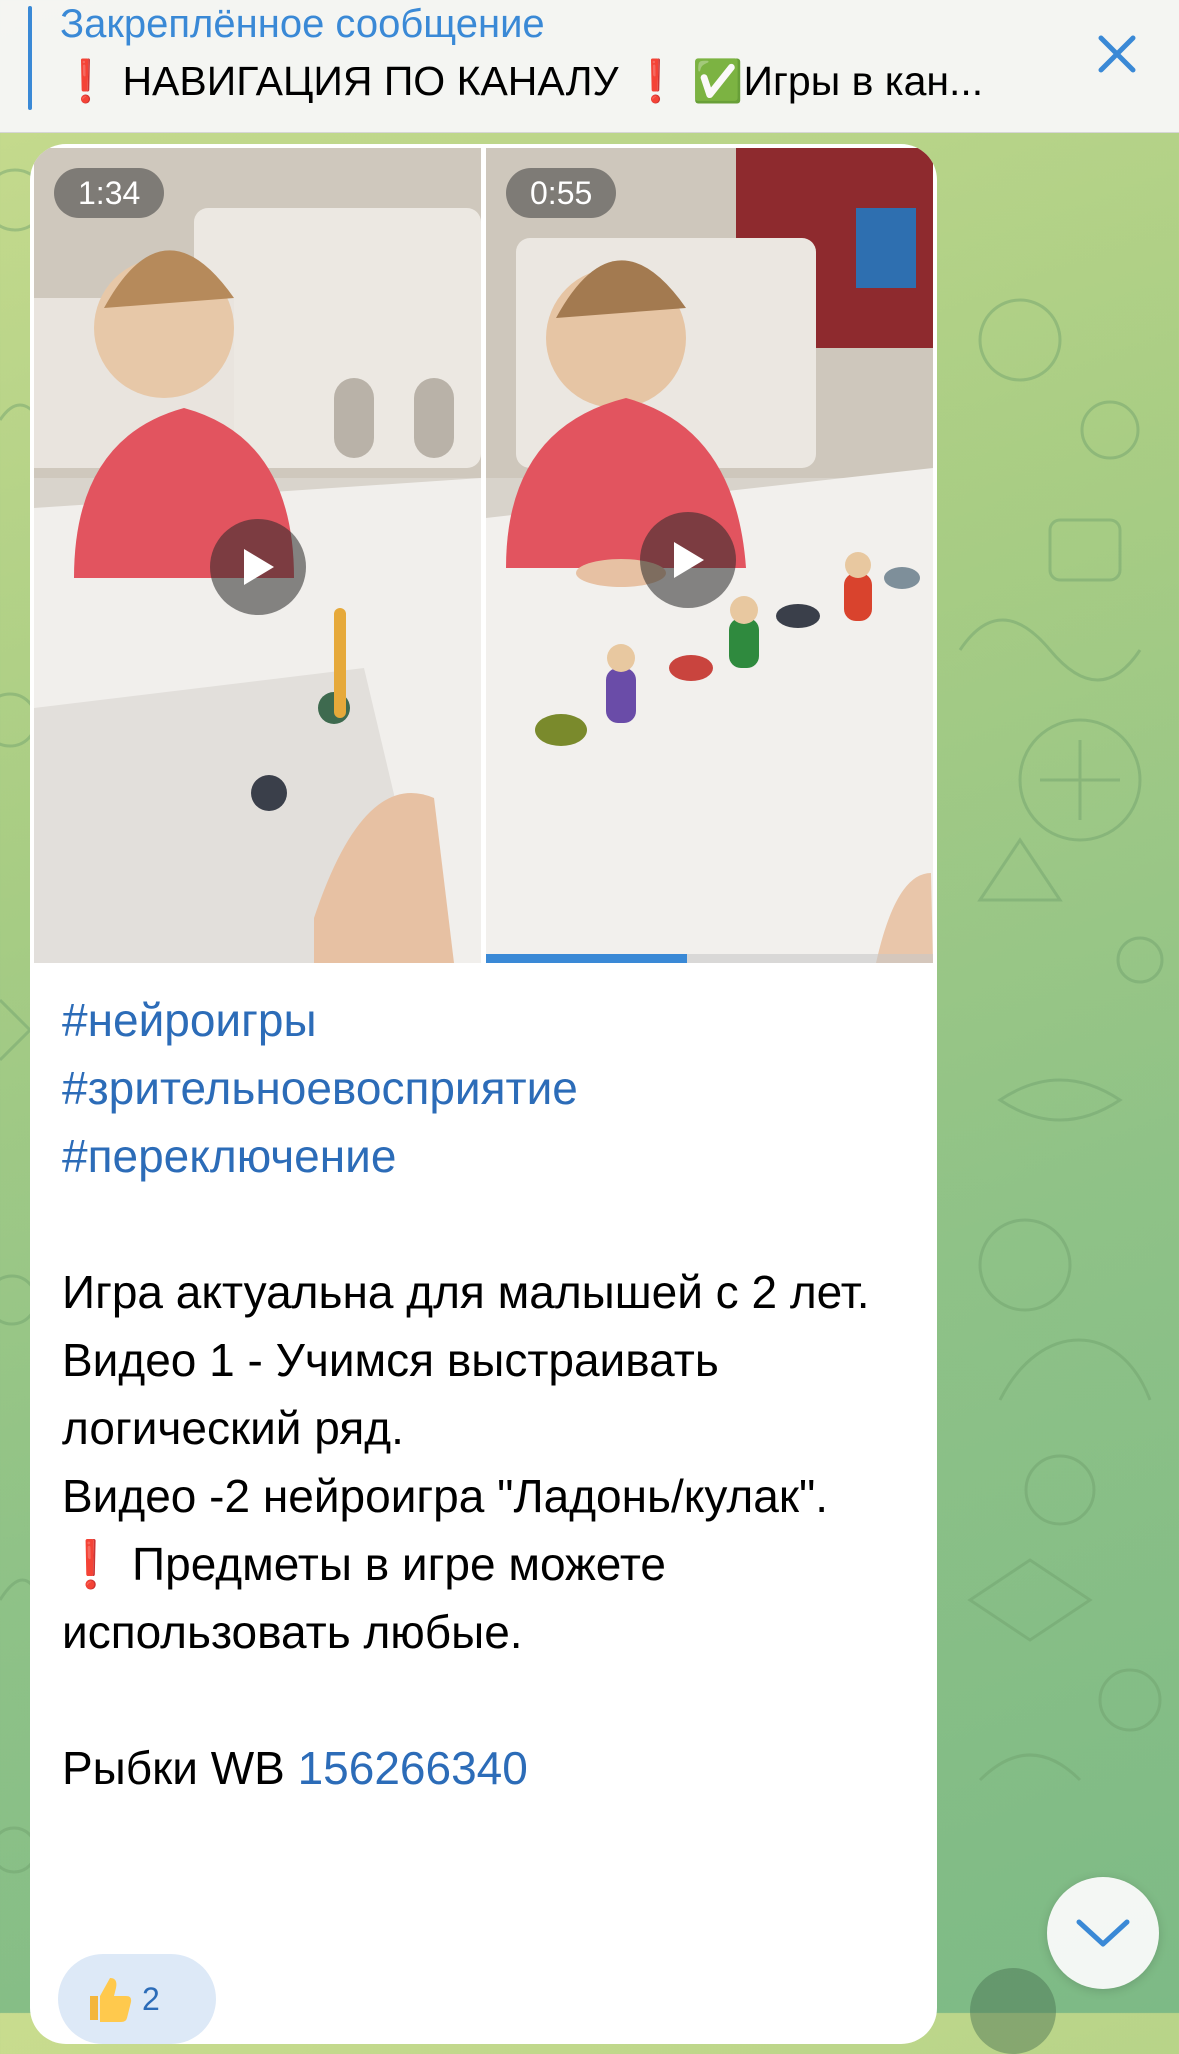 The height and width of the screenshot is (2054, 1179). What do you see at coordinates (445, 1496) in the screenshot?
I see `message-paragraph: Видео -2 нейроигра "Ладонь/кулак".` at bounding box center [445, 1496].